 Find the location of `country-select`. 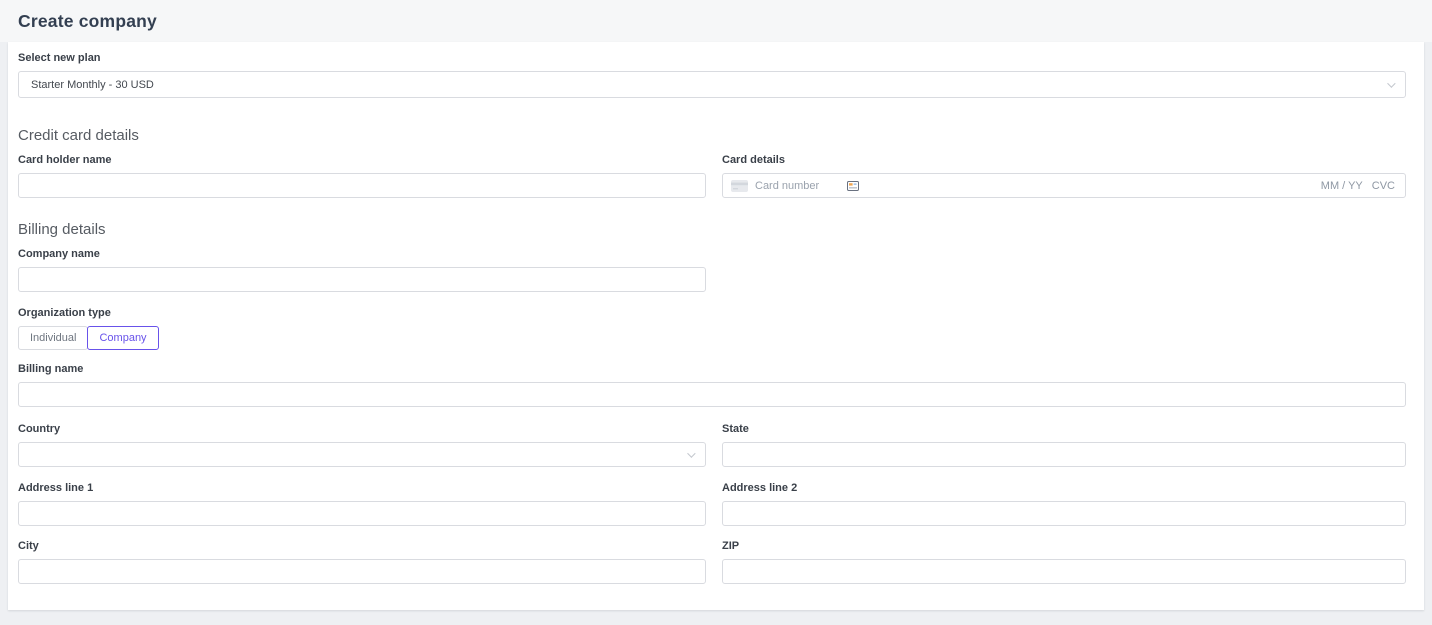

country-select is located at coordinates (362, 454).